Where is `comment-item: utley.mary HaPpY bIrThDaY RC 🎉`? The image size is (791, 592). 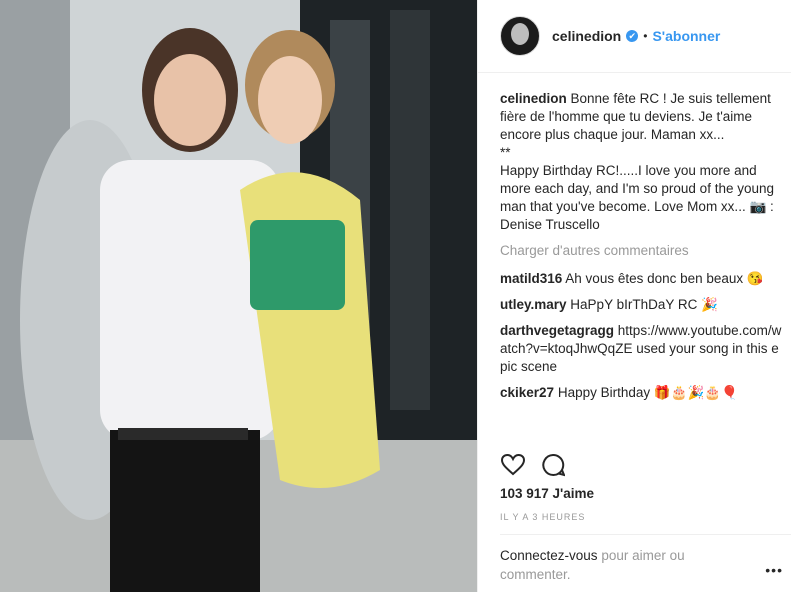 comment-item: utley.mary HaPpY bIrThDaY RC 🎉 is located at coordinates (642, 305).